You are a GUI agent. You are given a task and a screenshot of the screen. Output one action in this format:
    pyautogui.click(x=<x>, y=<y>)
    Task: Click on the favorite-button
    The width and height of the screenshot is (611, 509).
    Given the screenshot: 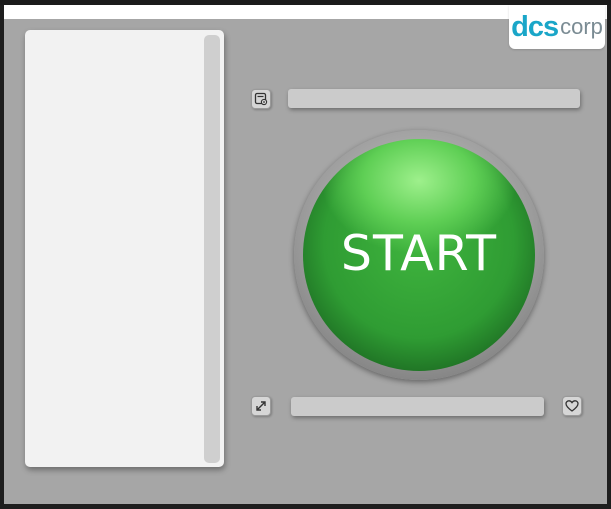 What is the action you would take?
    pyautogui.click(x=572, y=406)
    